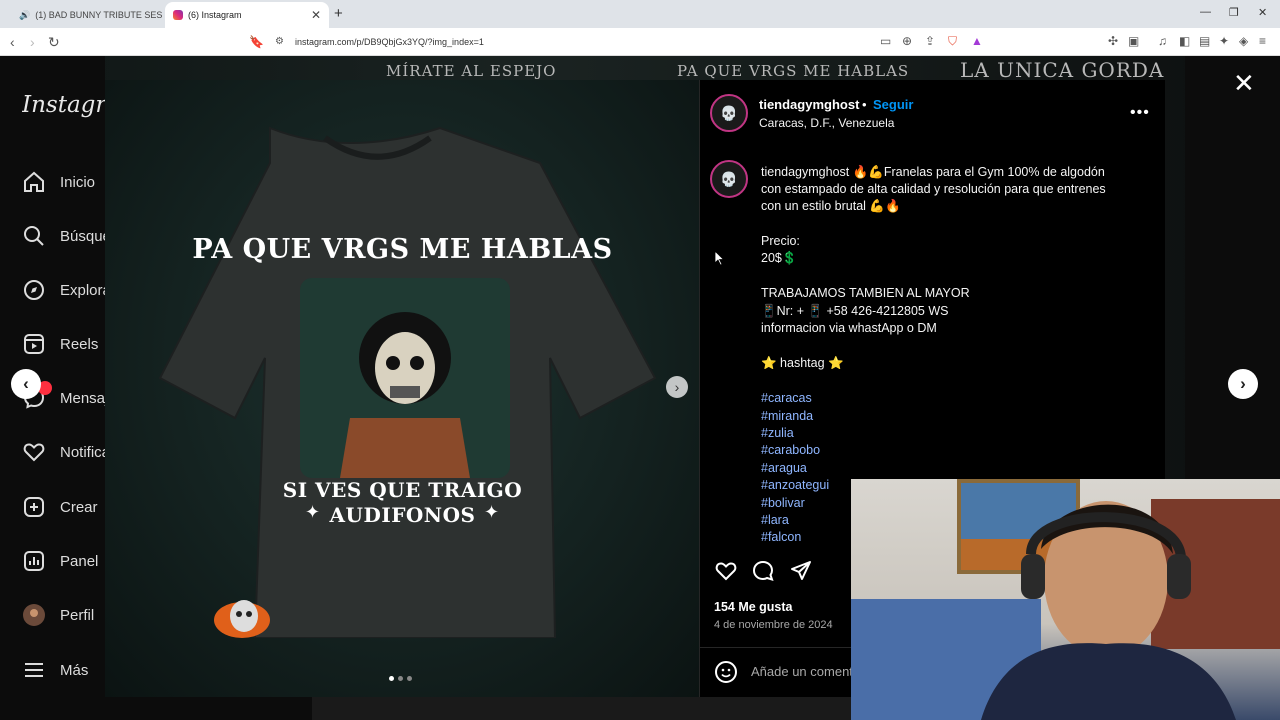  What do you see at coordinates (779, 258) in the screenshot?
I see `caption-line: 20$💲` at bounding box center [779, 258].